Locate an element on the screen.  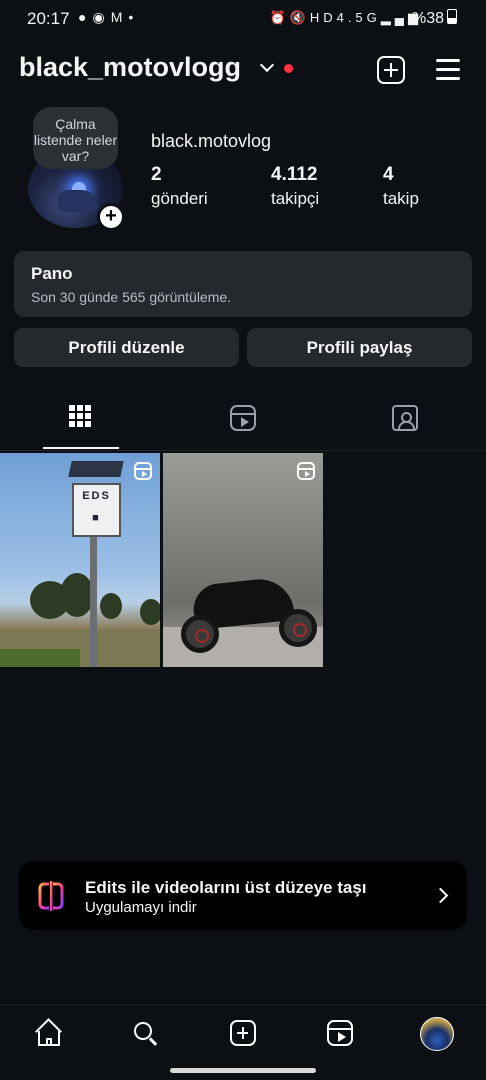
menu-icon is located at coordinates (448, 69).